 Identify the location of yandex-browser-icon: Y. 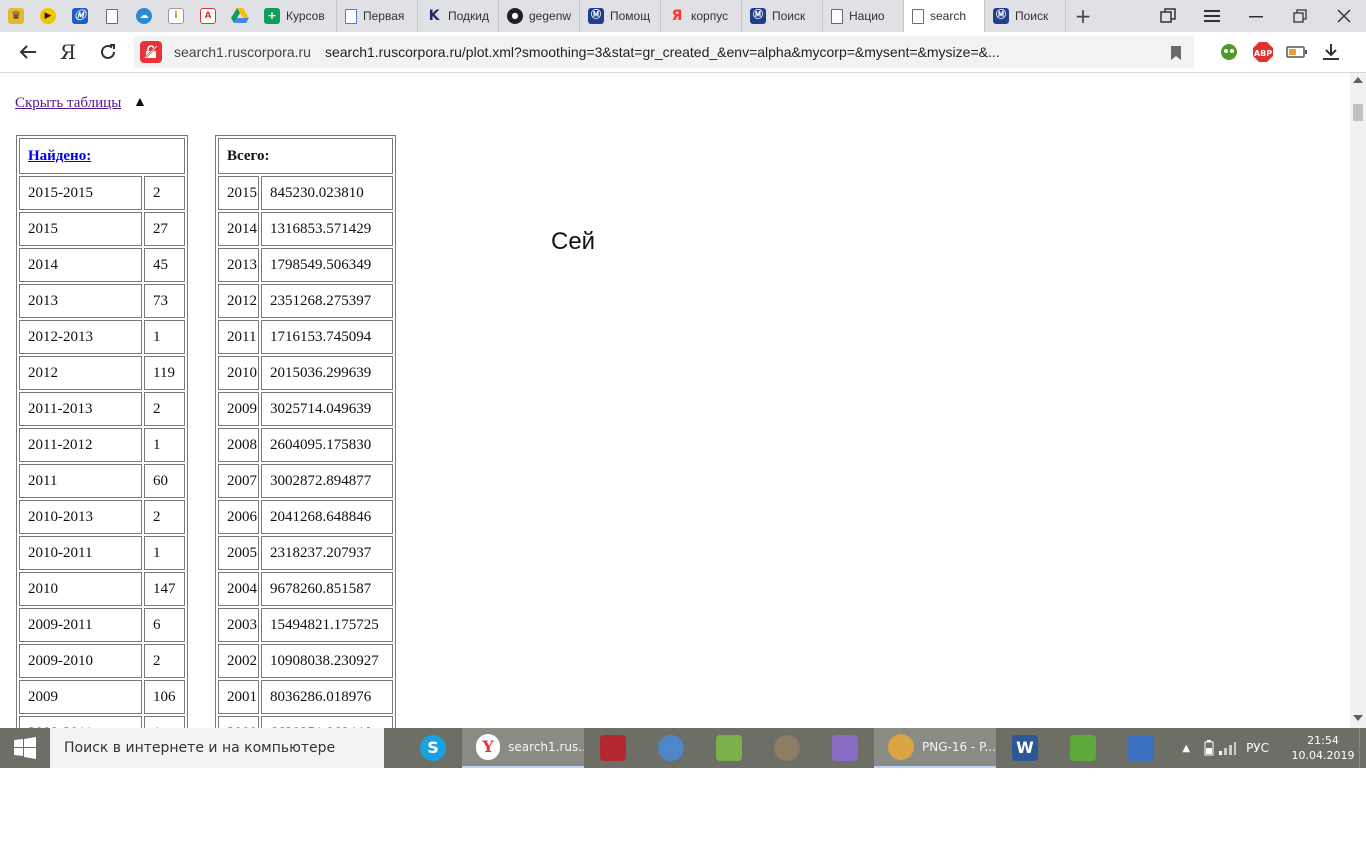
(488, 747).